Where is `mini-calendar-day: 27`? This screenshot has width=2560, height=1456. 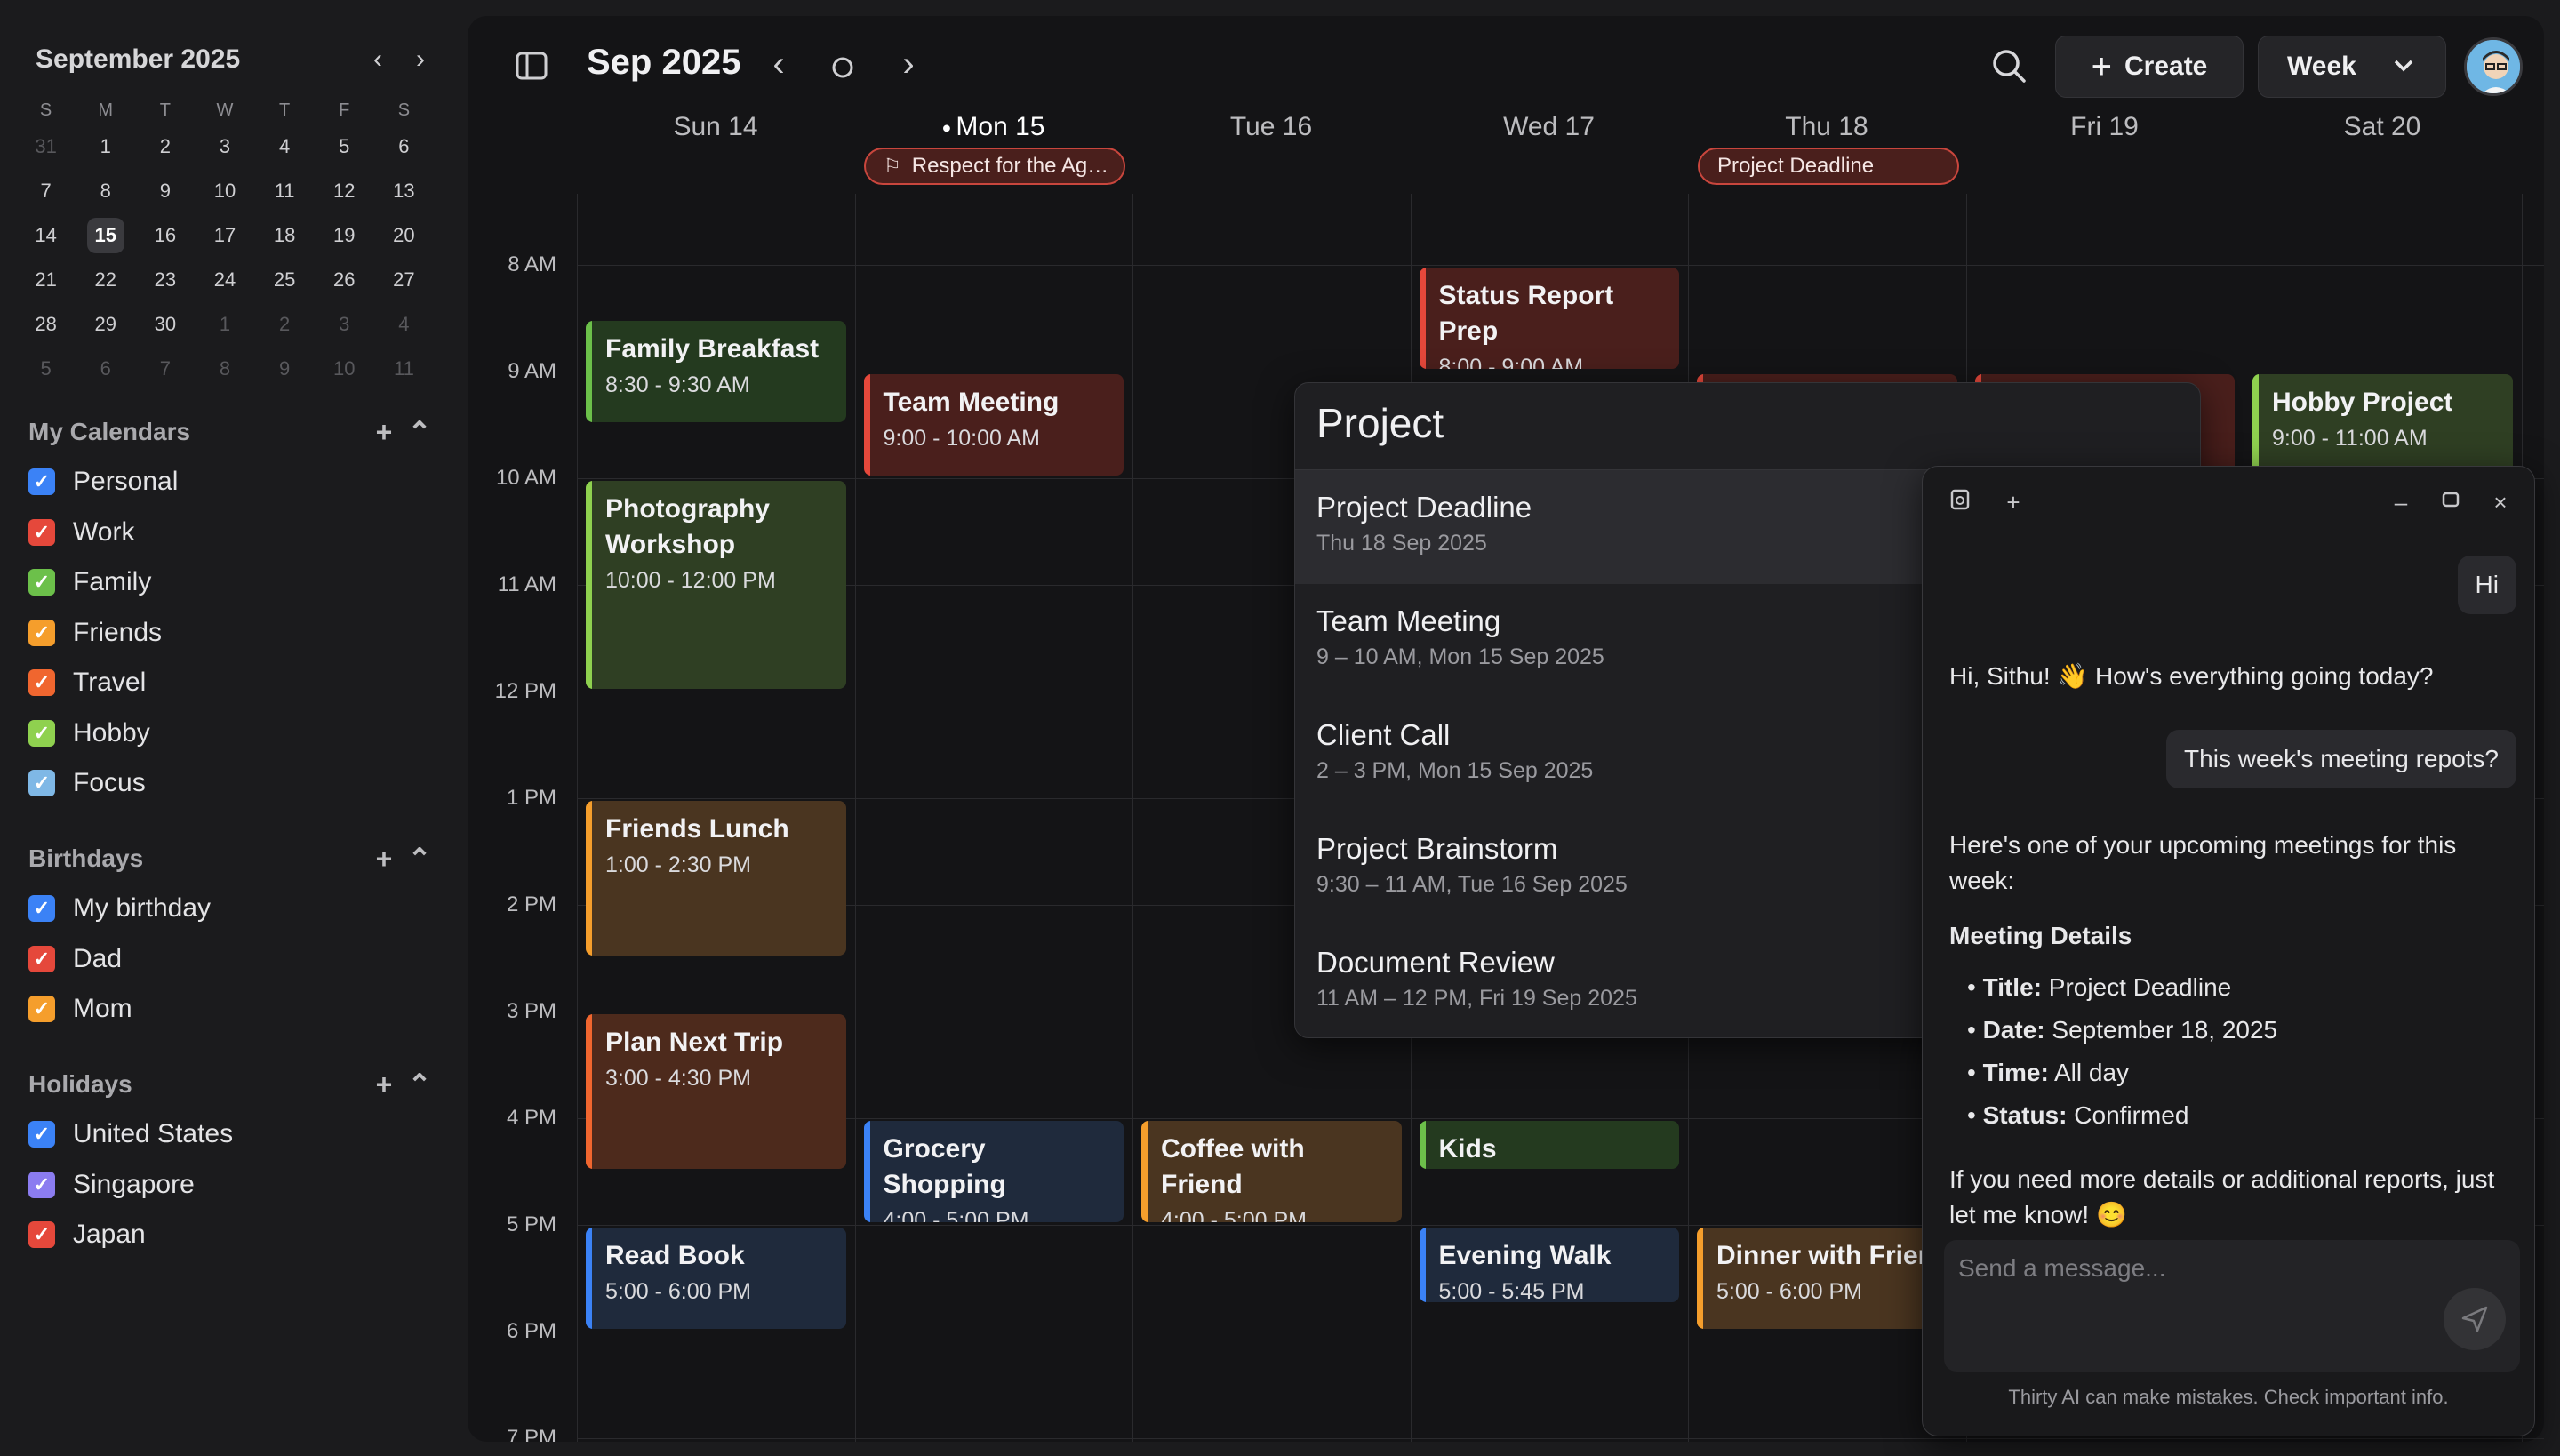
mini-calendar-day: 27 is located at coordinates (404, 280).